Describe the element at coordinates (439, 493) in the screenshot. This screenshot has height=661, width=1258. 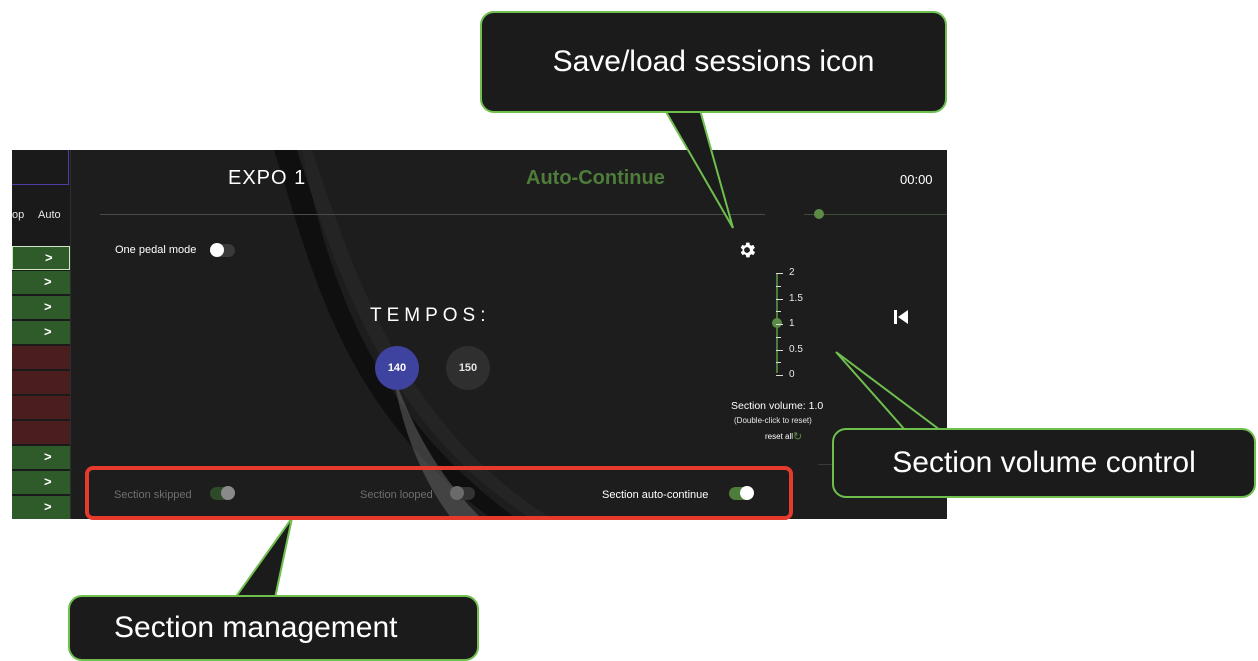
I see `section-management-highlight` at that location.